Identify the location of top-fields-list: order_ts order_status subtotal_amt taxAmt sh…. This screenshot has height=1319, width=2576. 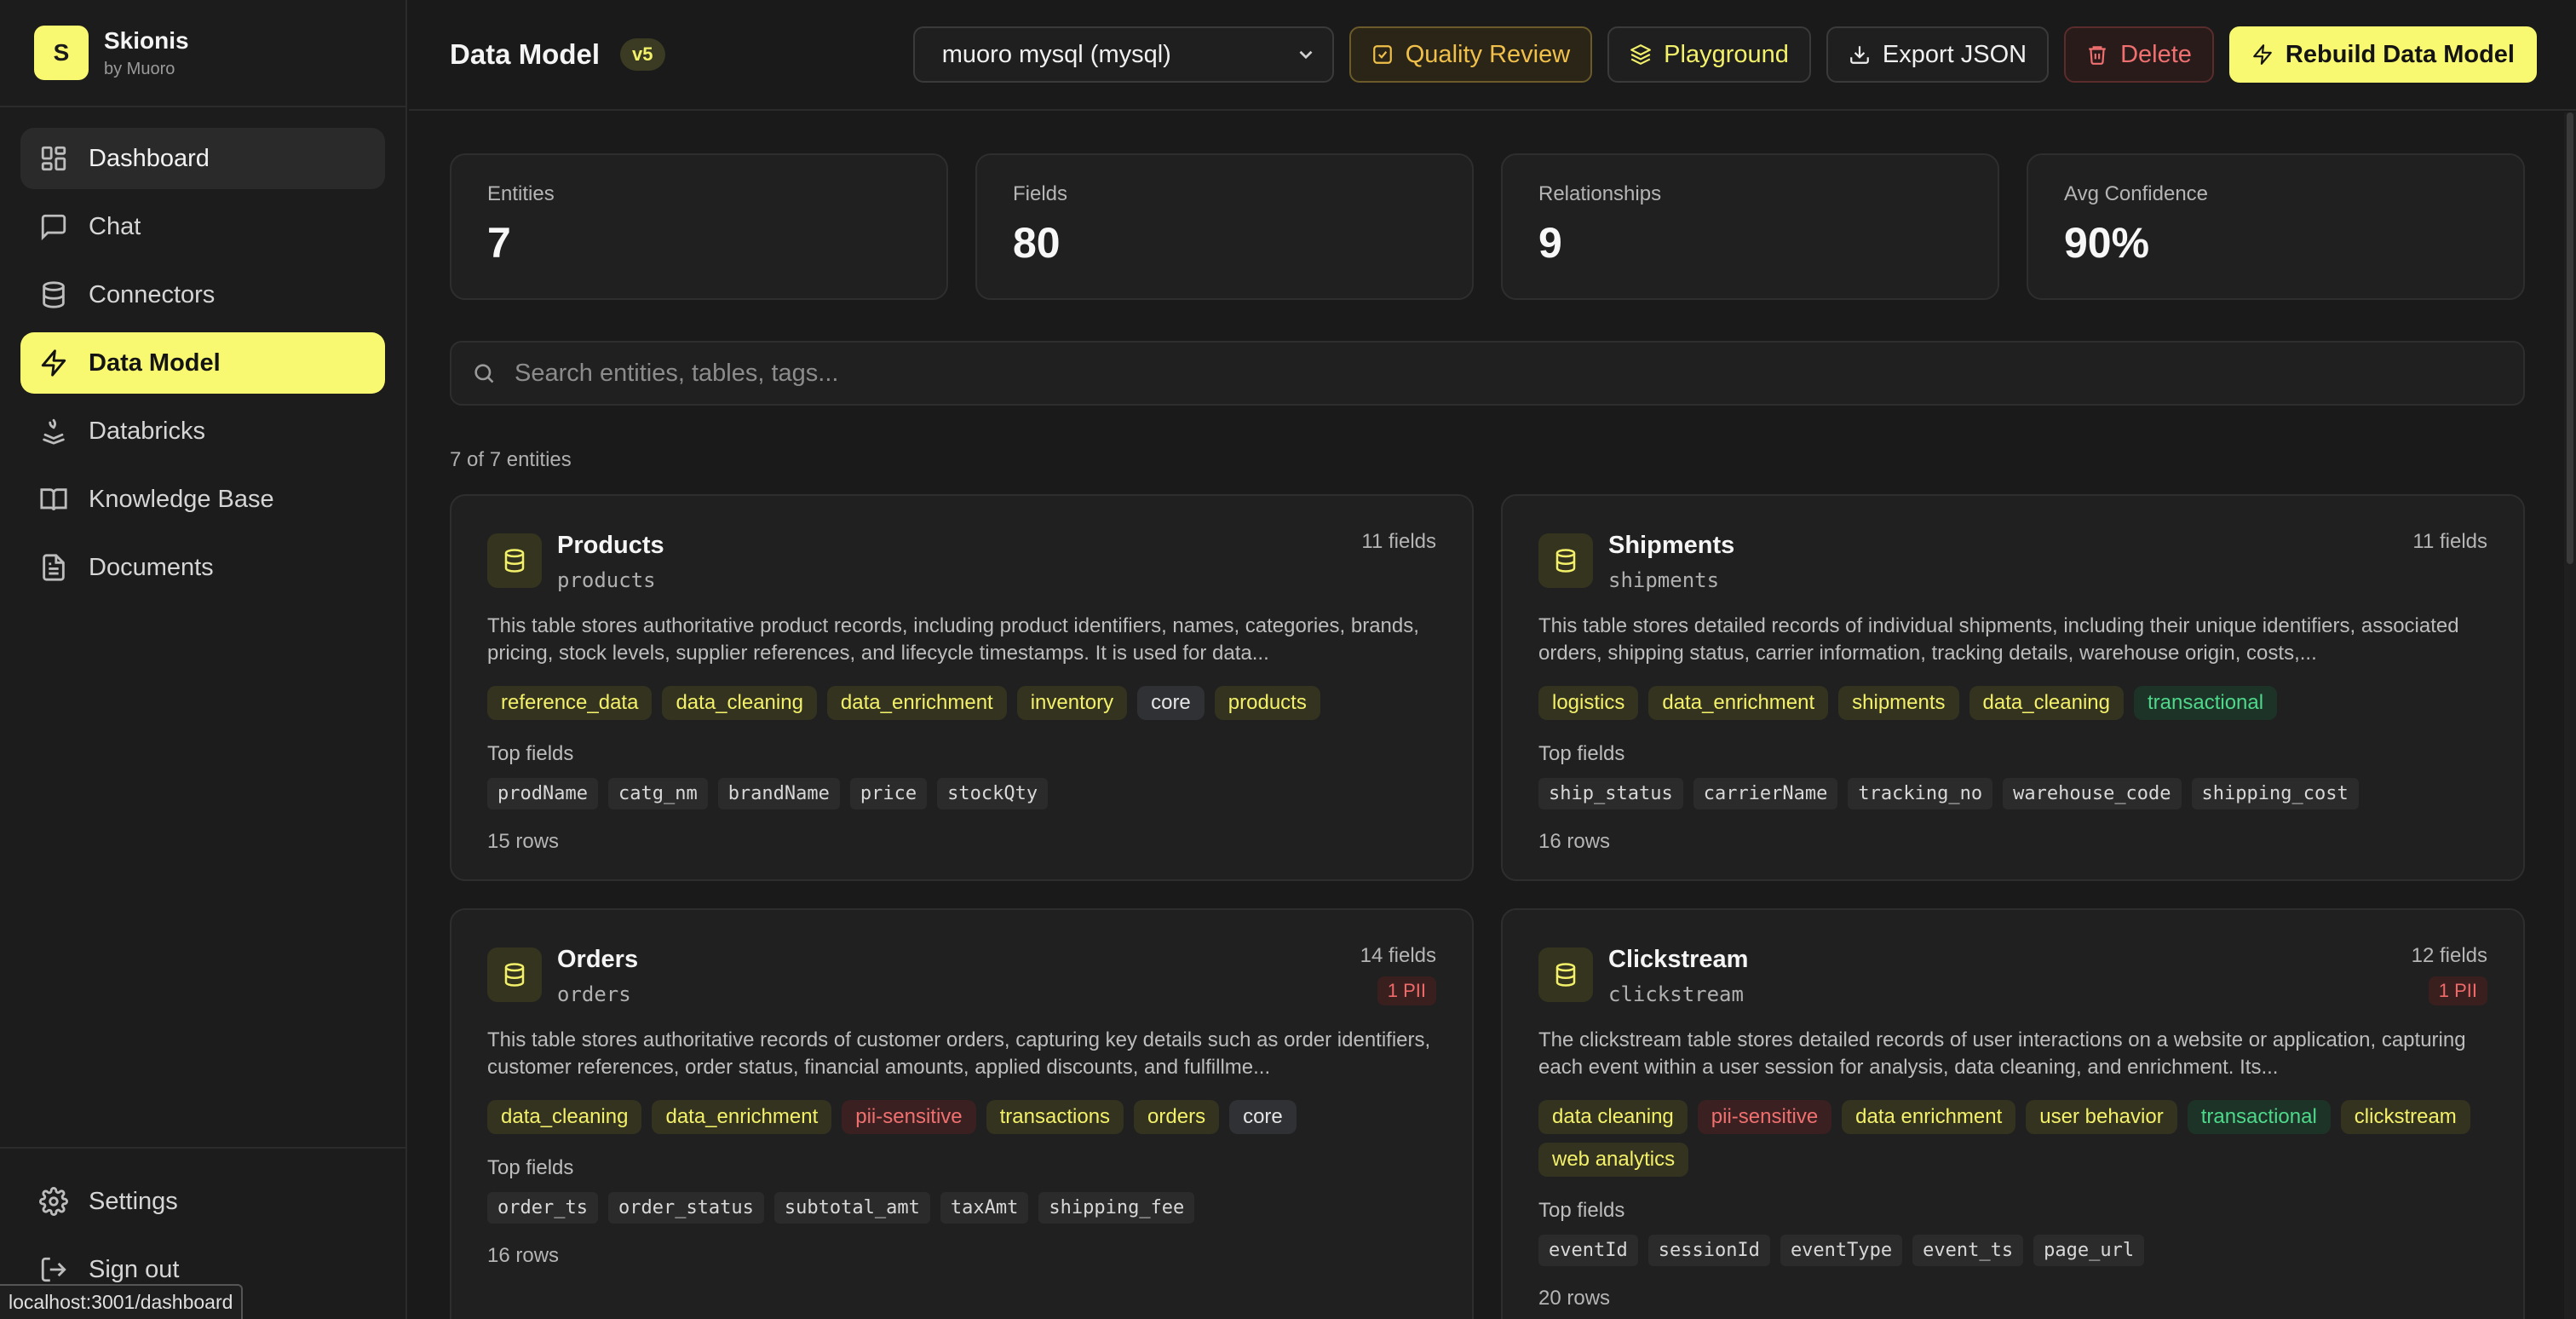
(962, 1208).